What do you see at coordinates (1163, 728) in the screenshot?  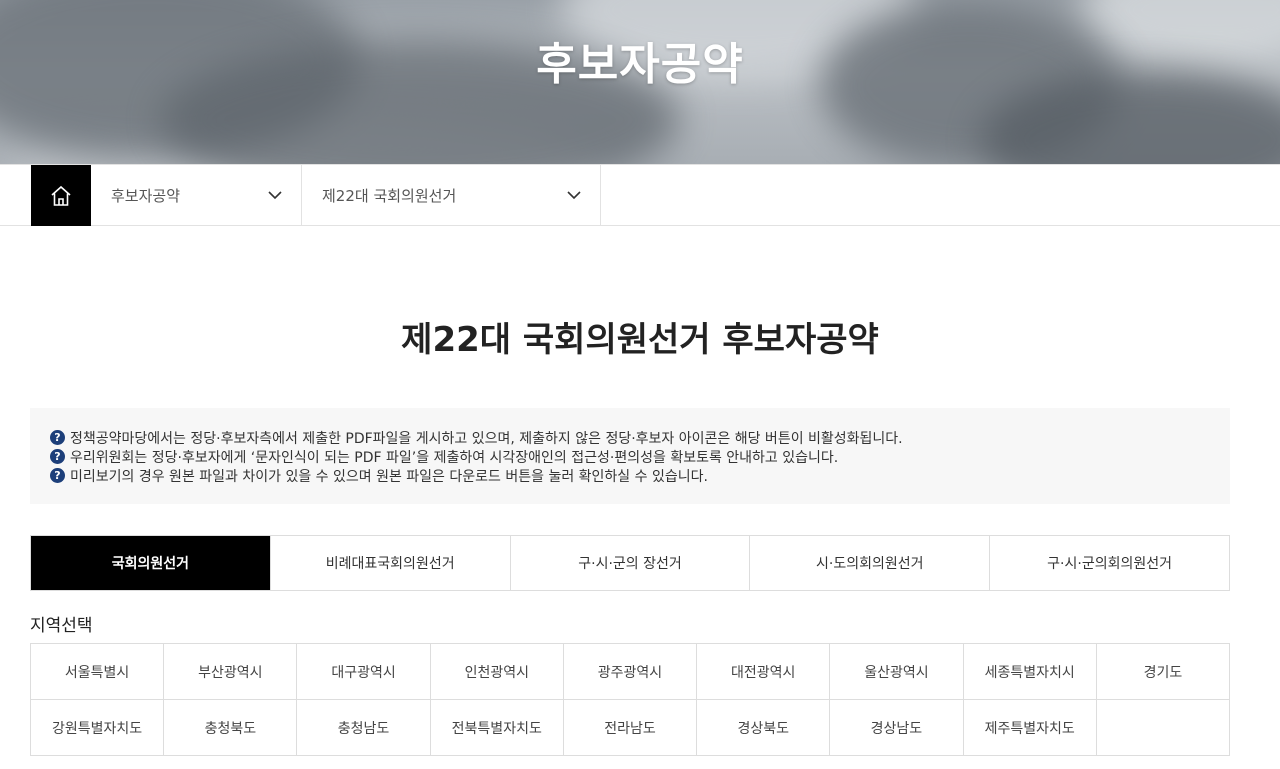 I see `region-empty-cell` at bounding box center [1163, 728].